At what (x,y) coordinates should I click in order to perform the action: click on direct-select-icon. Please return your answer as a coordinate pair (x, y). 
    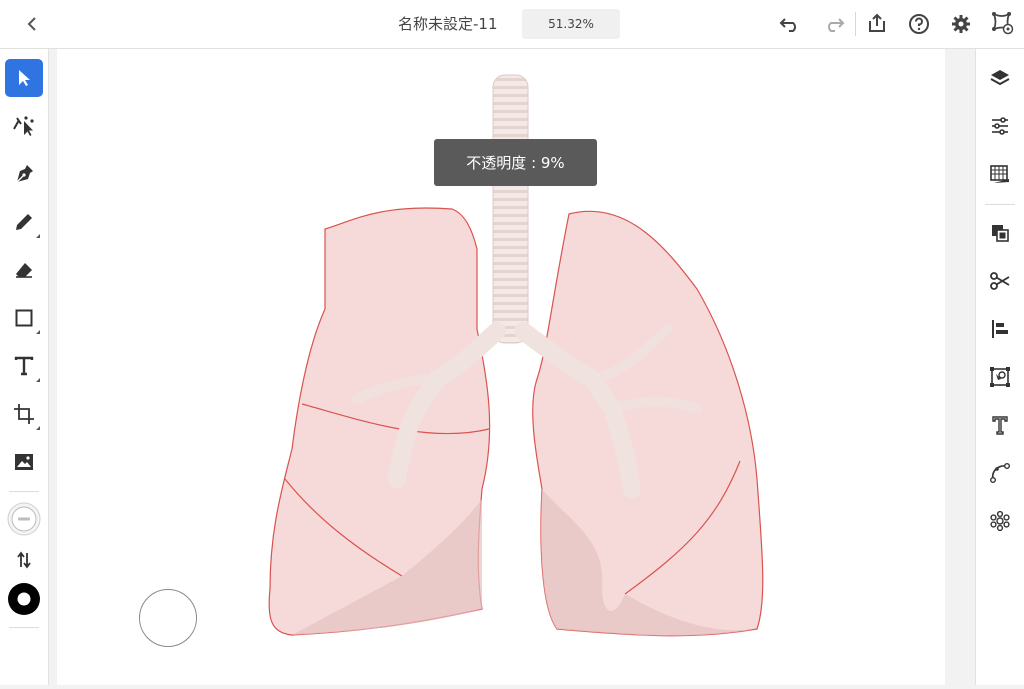
    Looking at the image, I should click on (23, 126).